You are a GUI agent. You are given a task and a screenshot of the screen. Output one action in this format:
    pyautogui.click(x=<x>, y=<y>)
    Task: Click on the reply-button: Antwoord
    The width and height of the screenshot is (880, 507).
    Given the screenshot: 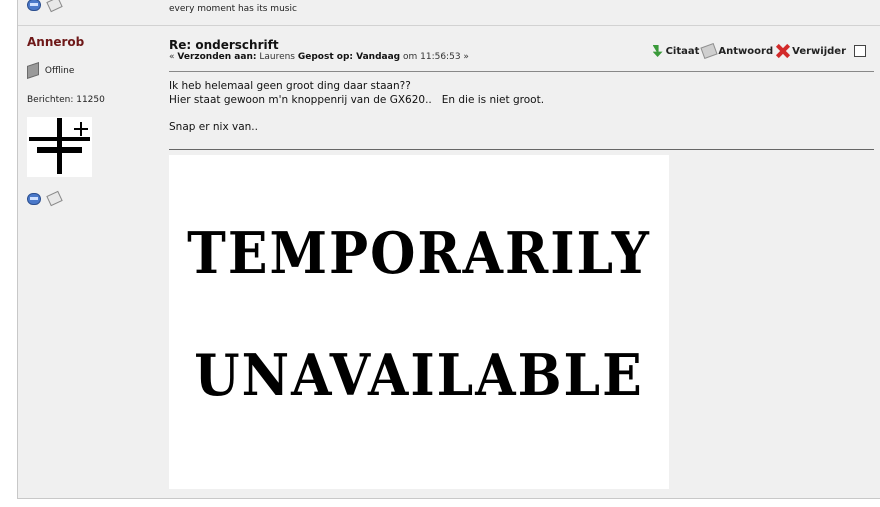 What is the action you would take?
    pyautogui.click(x=737, y=51)
    